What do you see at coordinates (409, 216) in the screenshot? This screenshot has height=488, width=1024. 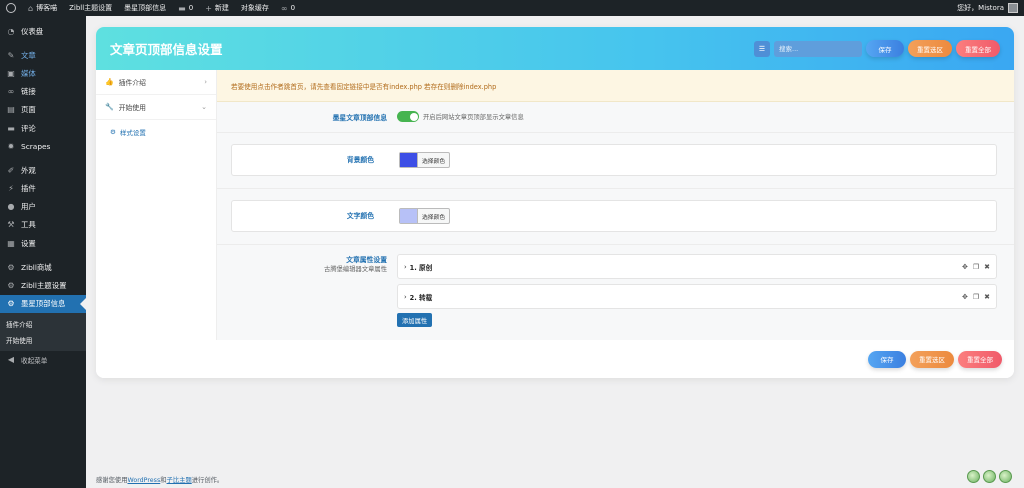 I see `text-color-swatch` at bounding box center [409, 216].